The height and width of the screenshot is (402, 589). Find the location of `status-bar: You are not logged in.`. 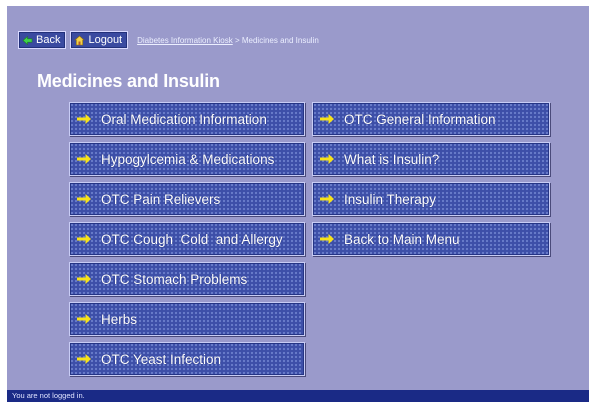

status-bar: You are not logged in. is located at coordinates (298, 396).